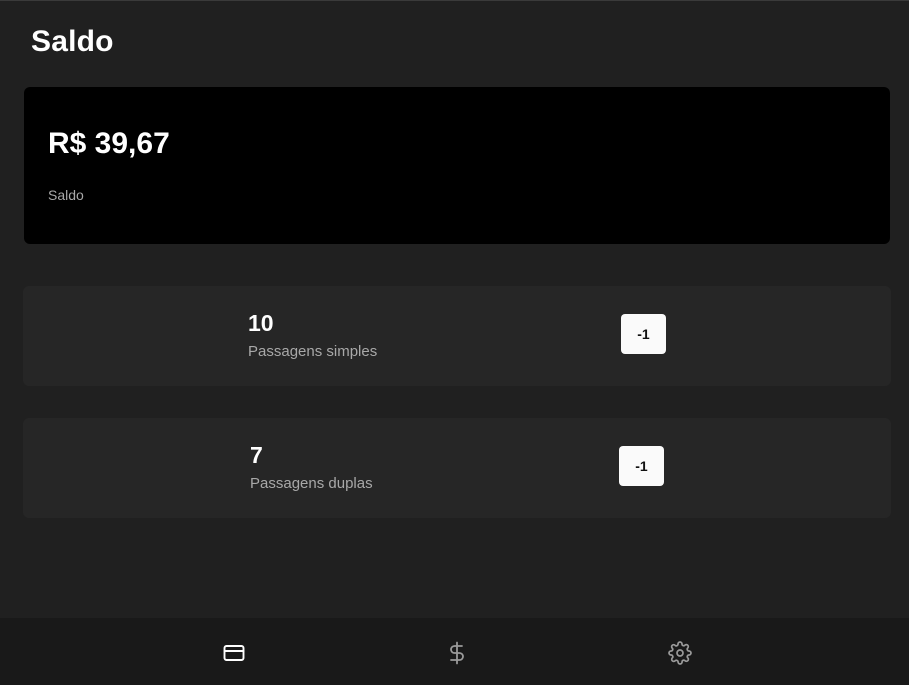 This screenshot has height=685, width=909. I want to click on nav-item-settings, so click(680, 653).